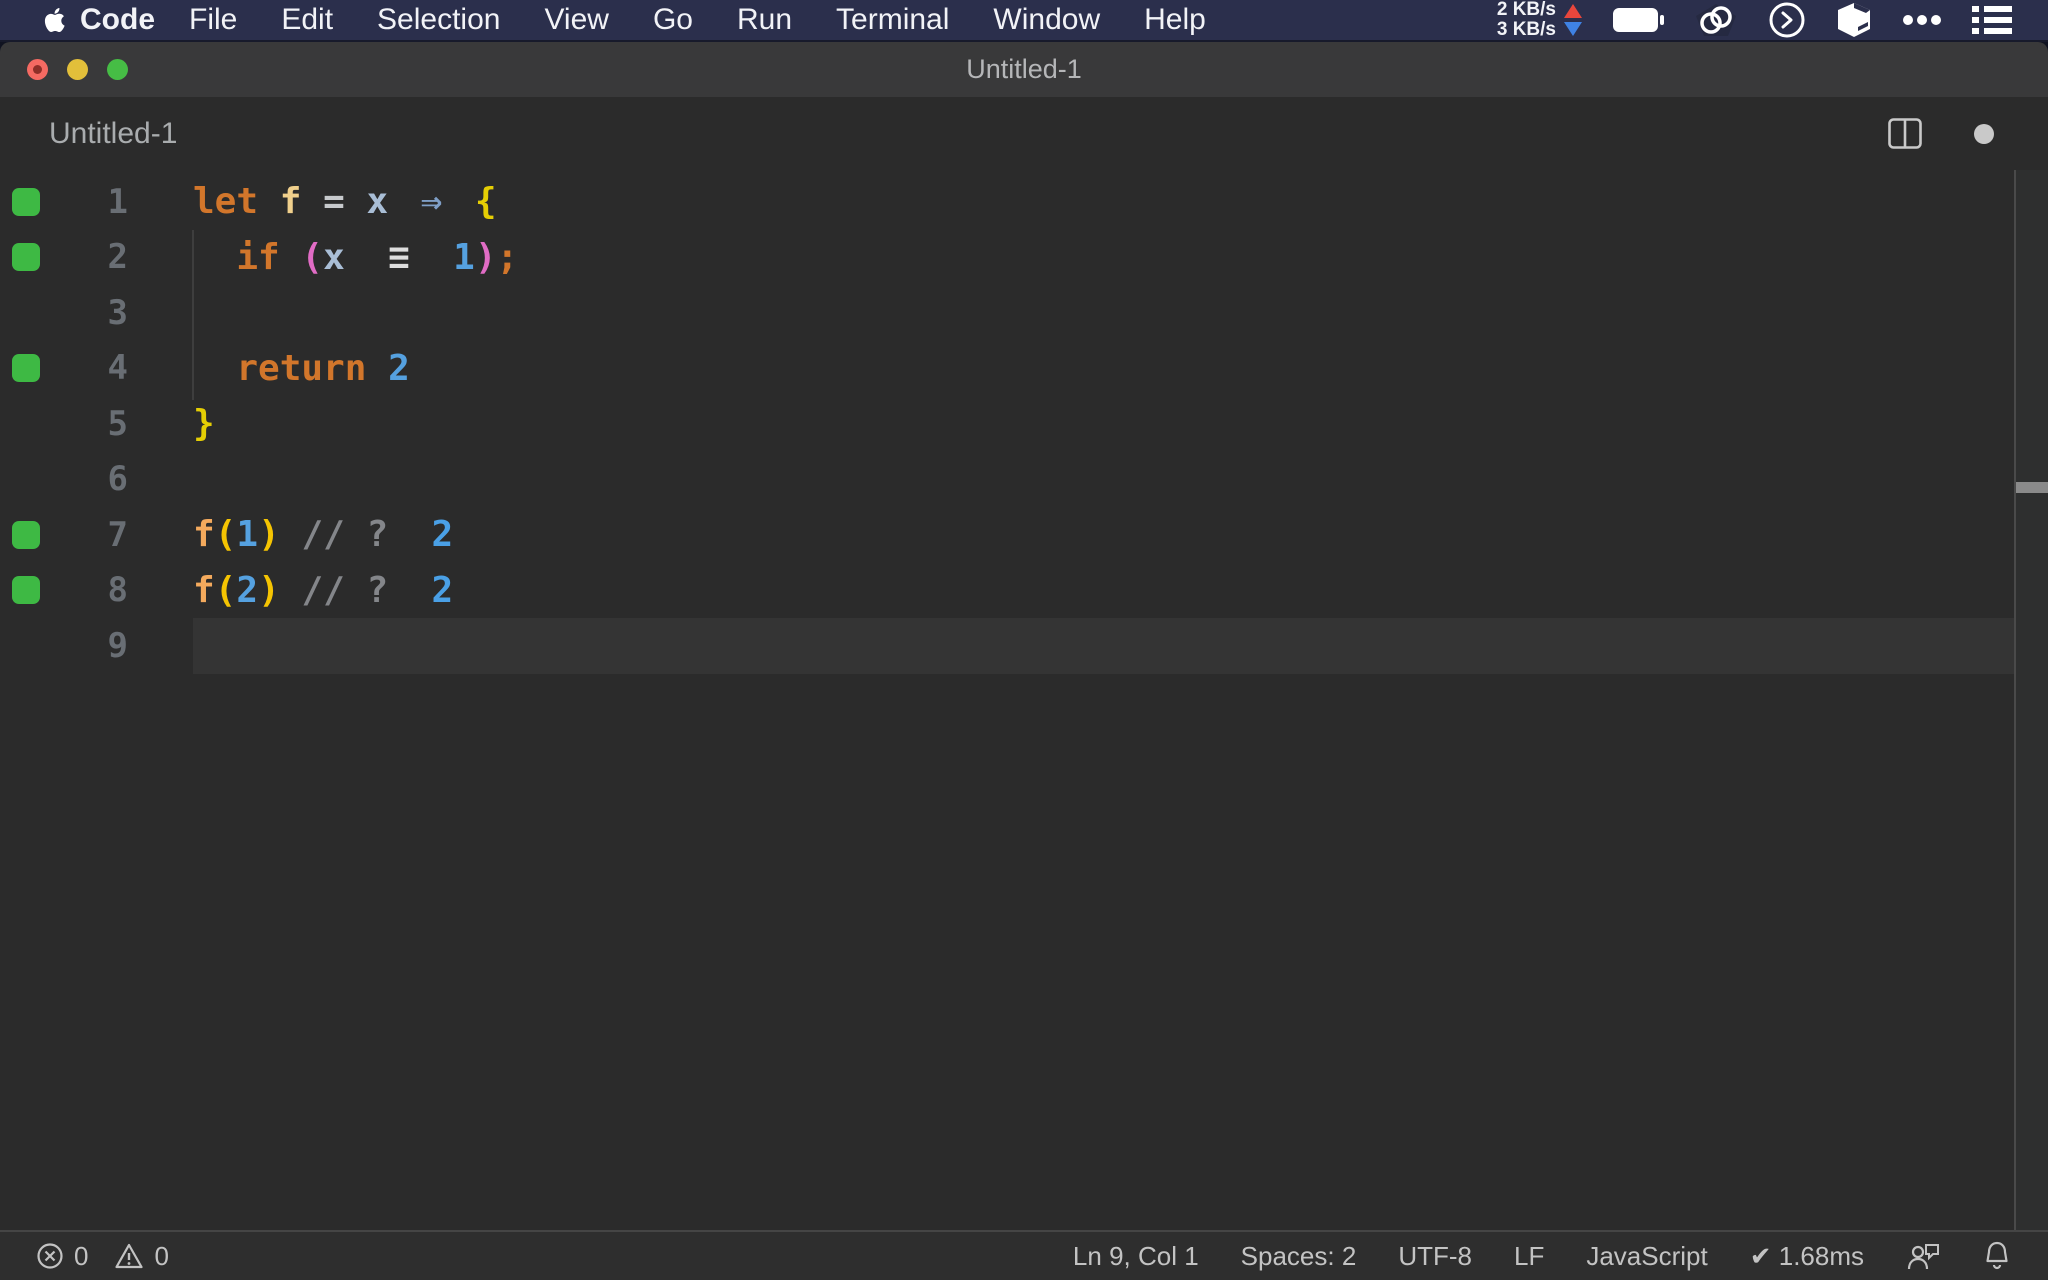  What do you see at coordinates (345, 202) in the screenshot?
I see `line-content: let f = x ⇒ {` at bounding box center [345, 202].